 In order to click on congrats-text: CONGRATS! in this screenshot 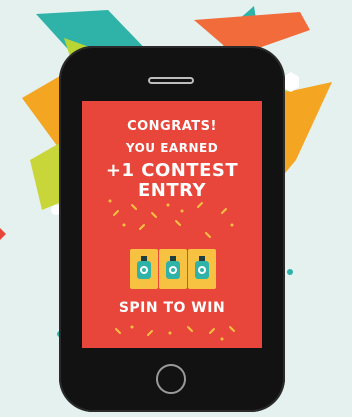, I will do `click(172, 126)`.